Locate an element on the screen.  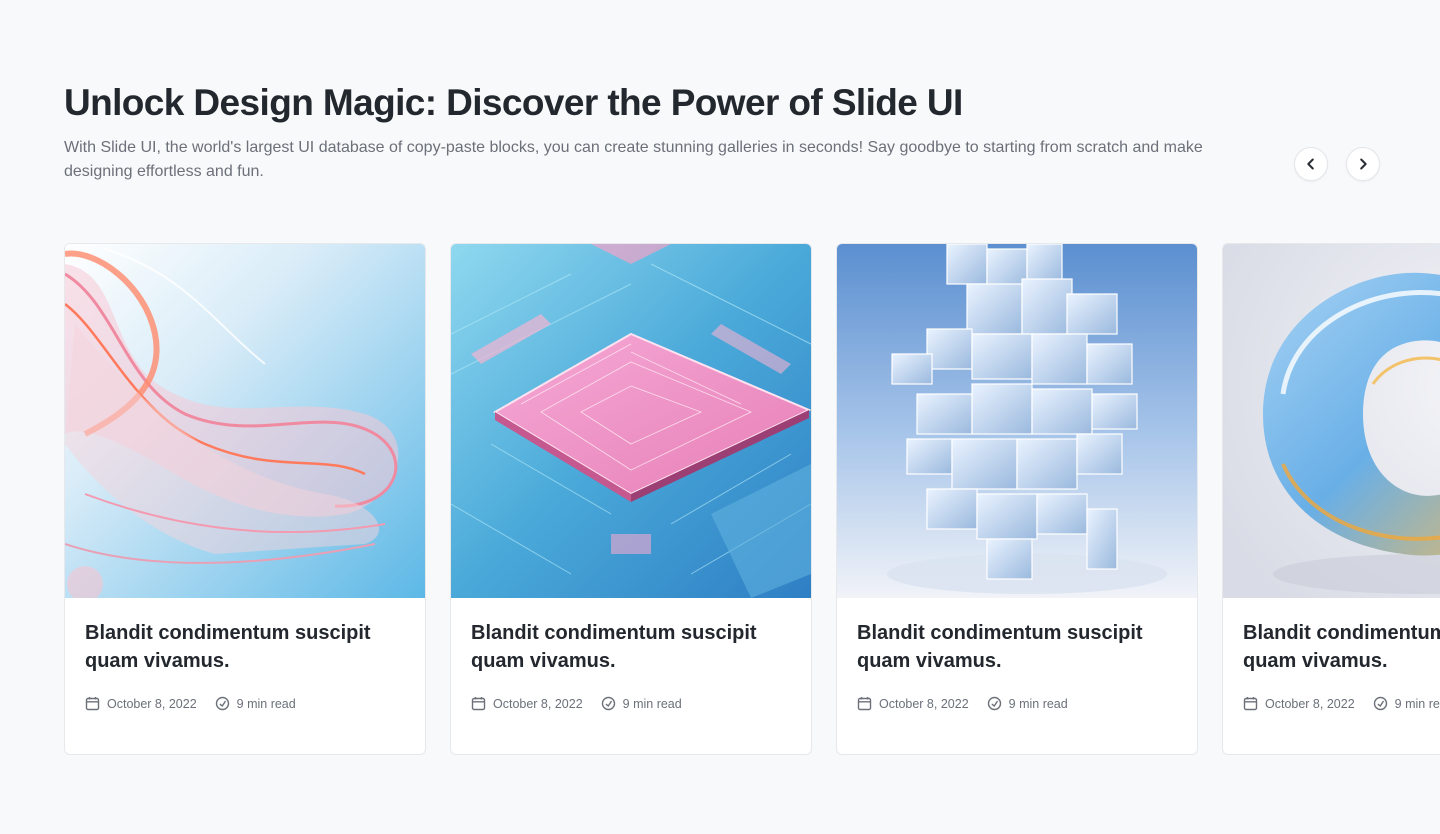
glass-ring-image is located at coordinates (1331, 421).